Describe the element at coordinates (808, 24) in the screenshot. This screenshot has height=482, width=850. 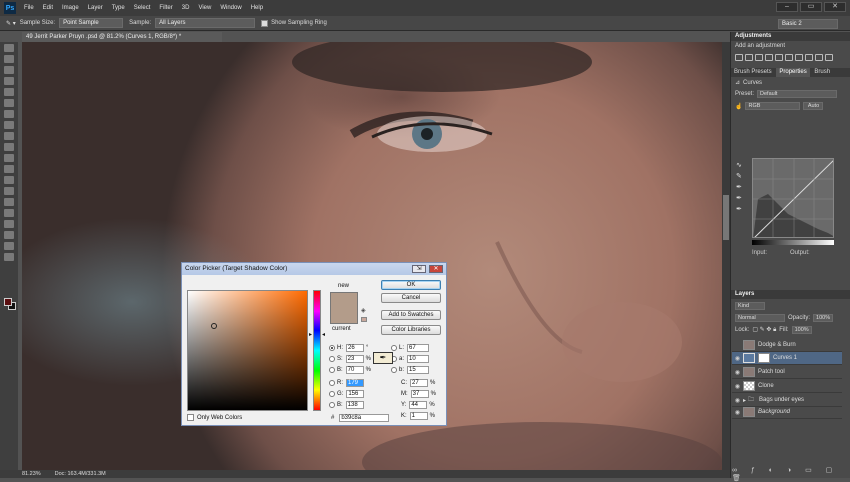
I see `workspace-select: Basic 2` at that location.